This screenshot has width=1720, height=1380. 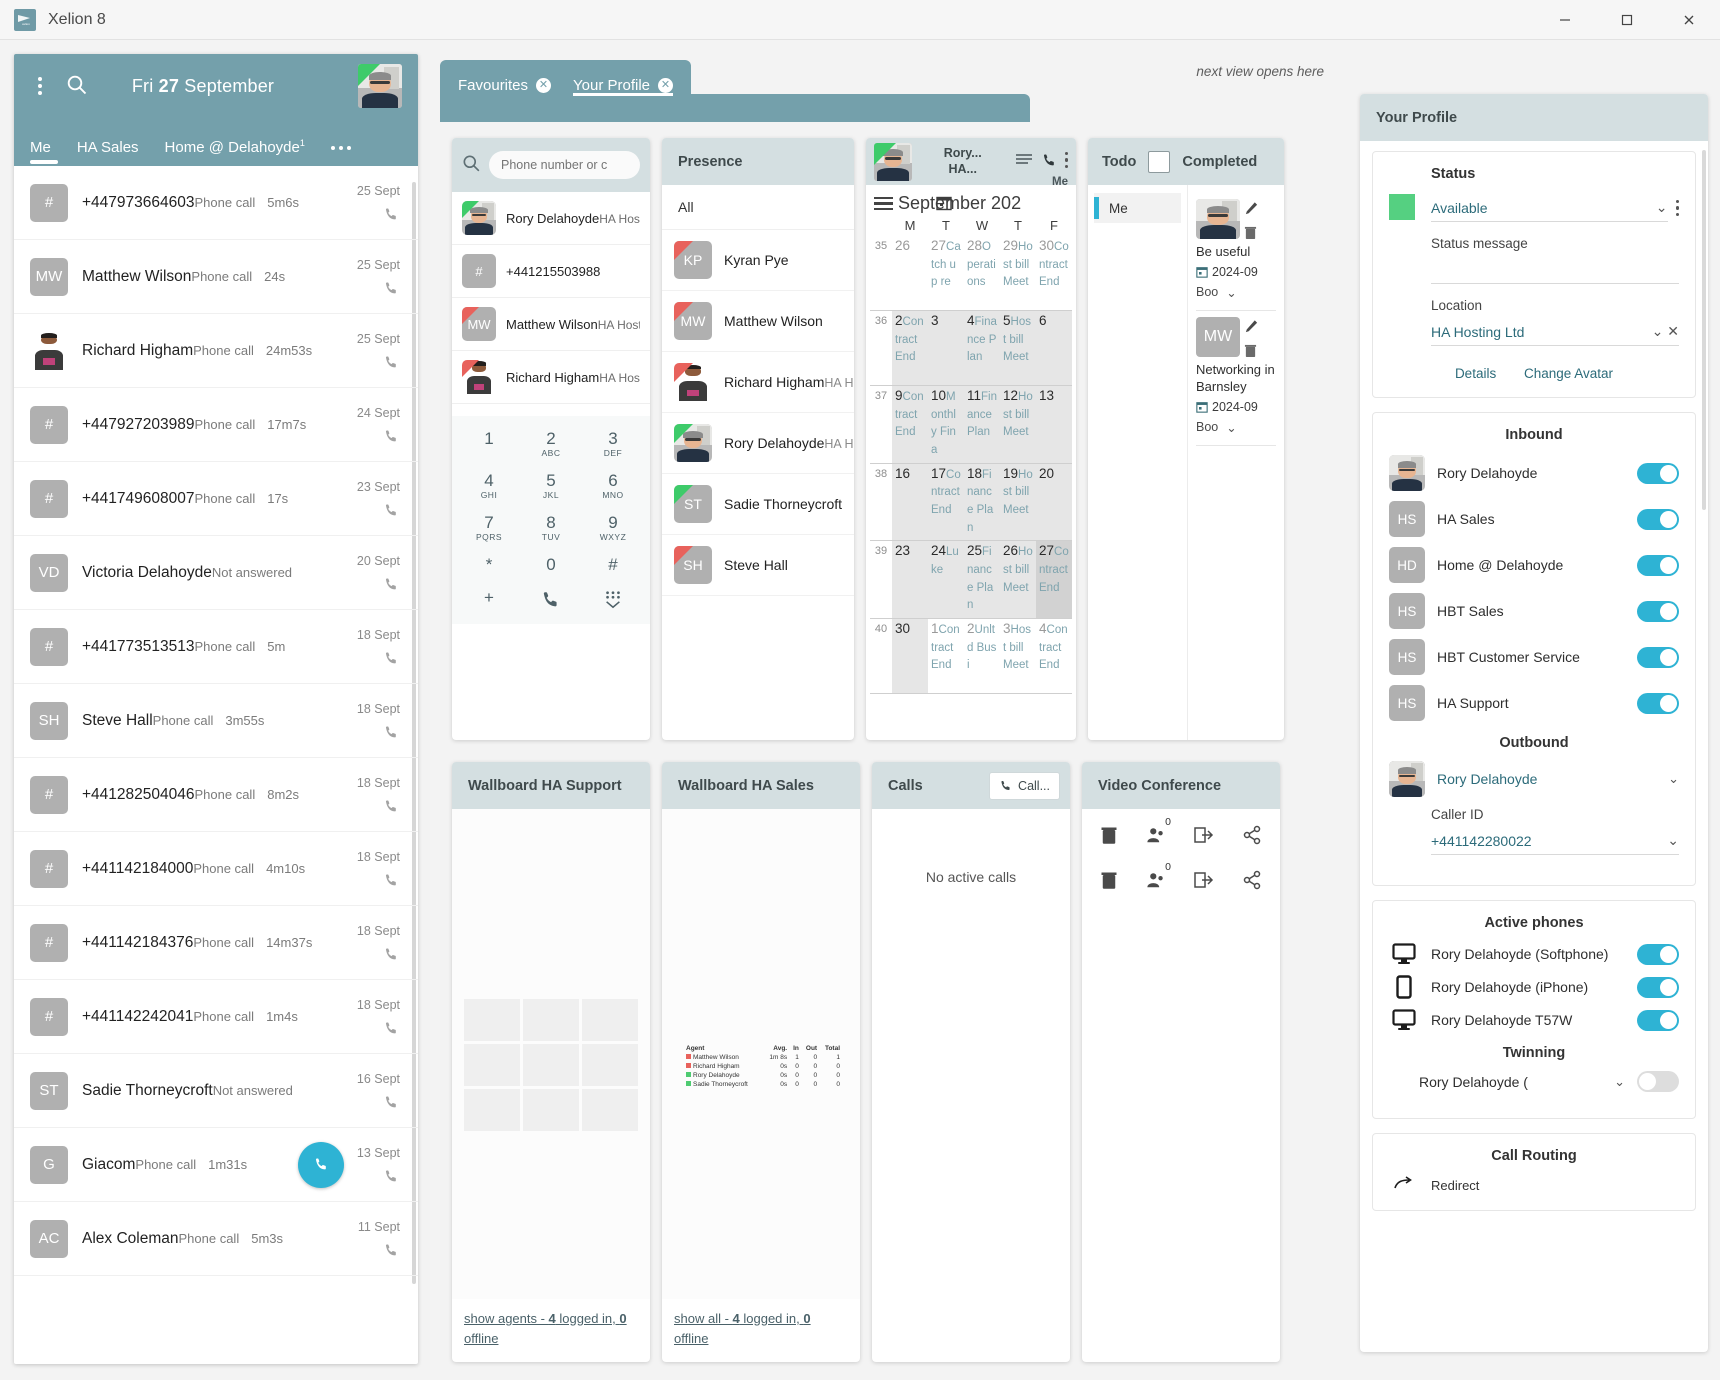 What do you see at coordinates (1673, 331) in the screenshot?
I see `clear-location-icon: ✕` at bounding box center [1673, 331].